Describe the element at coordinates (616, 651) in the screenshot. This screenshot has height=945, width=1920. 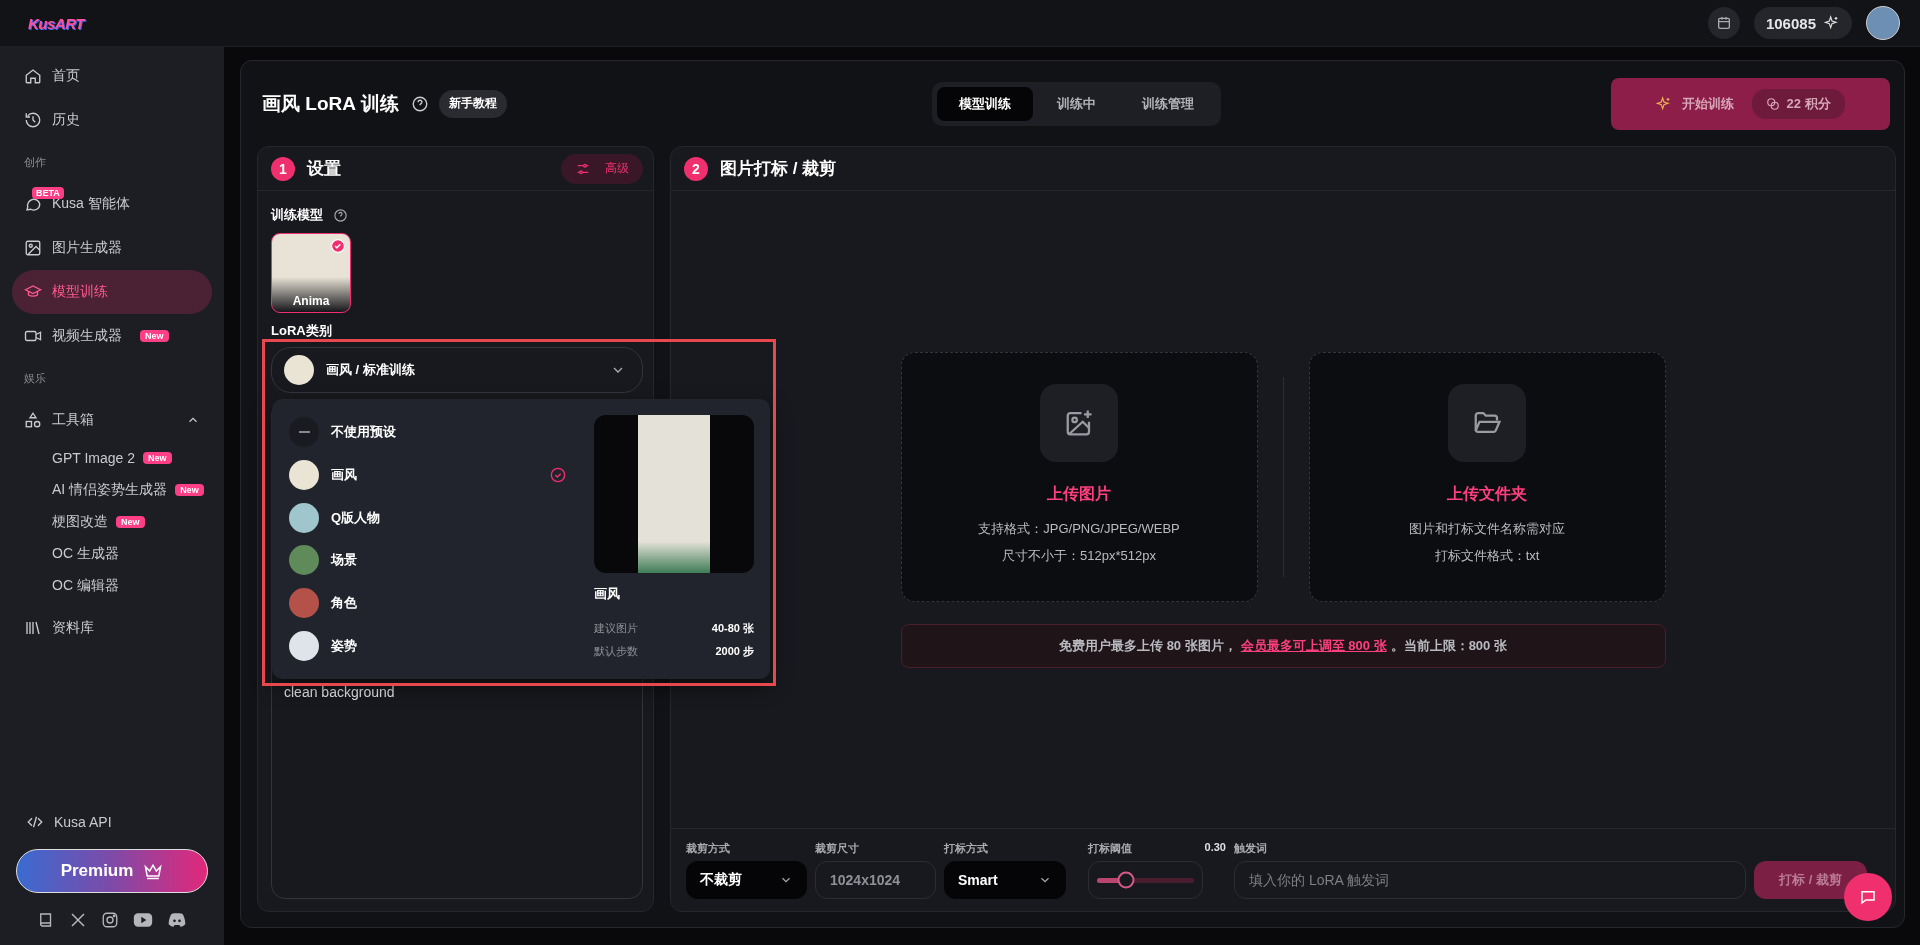
I see `stat-label: 默认步数` at that location.